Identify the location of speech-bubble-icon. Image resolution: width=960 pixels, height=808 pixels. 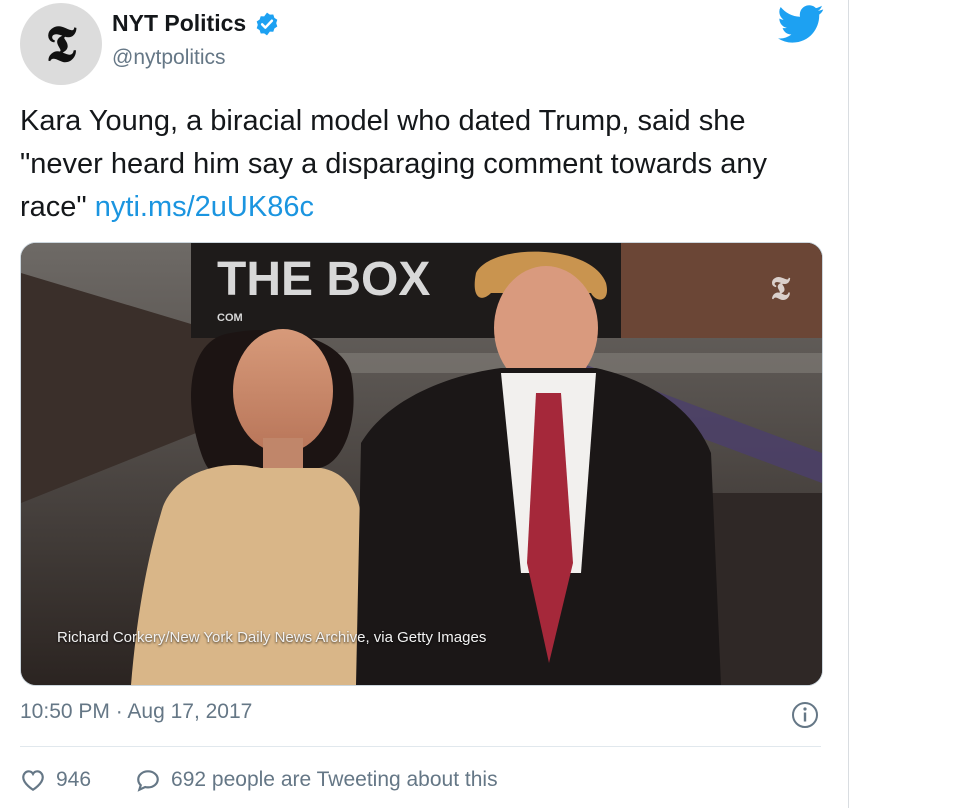
(148, 781).